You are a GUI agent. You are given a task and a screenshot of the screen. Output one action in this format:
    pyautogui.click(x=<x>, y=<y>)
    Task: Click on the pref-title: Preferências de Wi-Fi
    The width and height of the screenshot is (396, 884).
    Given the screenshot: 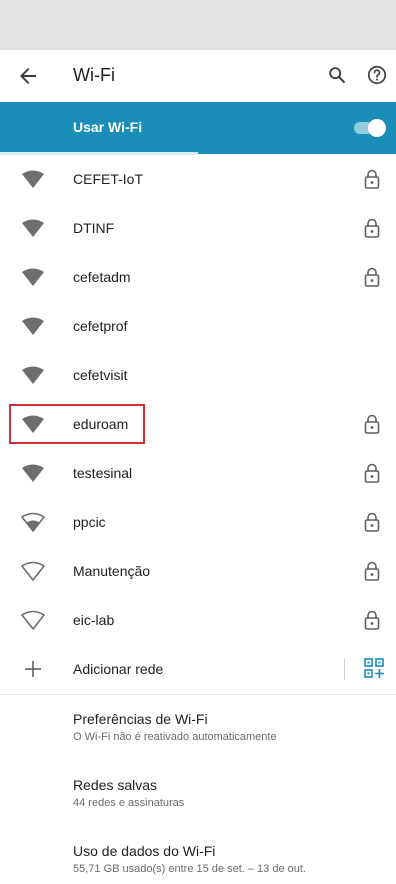 What is the action you would take?
    pyautogui.click(x=140, y=719)
    